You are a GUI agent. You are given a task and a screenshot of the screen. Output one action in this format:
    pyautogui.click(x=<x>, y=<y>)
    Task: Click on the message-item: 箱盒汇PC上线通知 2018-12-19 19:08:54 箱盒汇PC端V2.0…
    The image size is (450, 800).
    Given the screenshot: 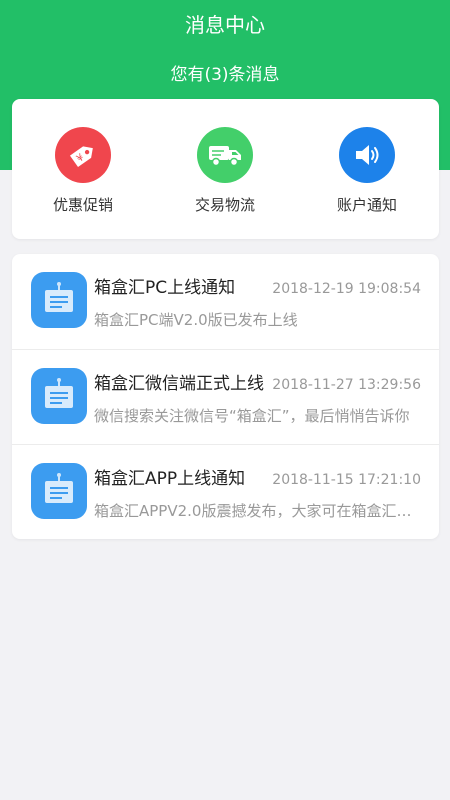 What is the action you would take?
    pyautogui.click(x=225, y=301)
    